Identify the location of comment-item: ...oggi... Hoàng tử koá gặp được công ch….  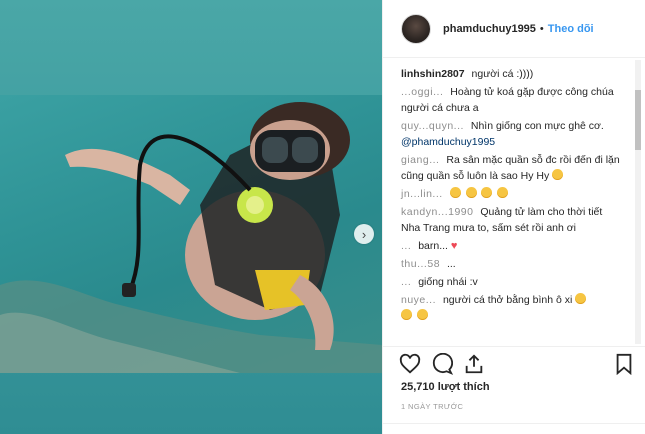
(511, 100).